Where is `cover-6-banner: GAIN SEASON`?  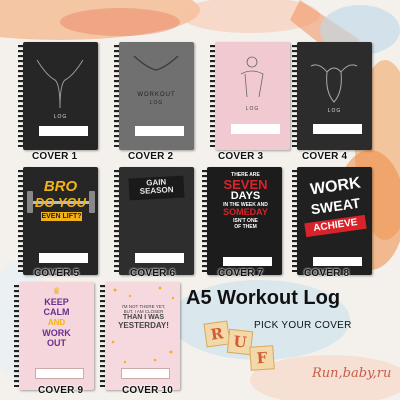
cover-6-banner: GAIN SEASON is located at coordinates (156, 188).